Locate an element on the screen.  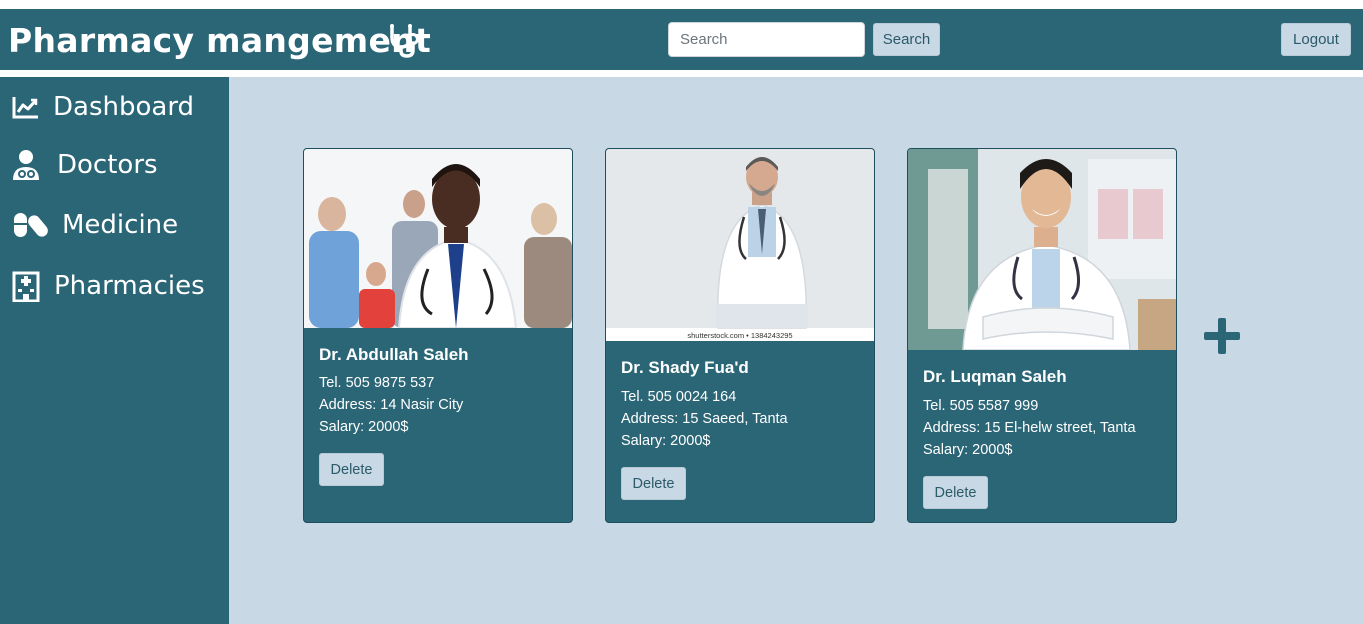
sidebar-item-doctors: Doctors is located at coordinates (114, 165).